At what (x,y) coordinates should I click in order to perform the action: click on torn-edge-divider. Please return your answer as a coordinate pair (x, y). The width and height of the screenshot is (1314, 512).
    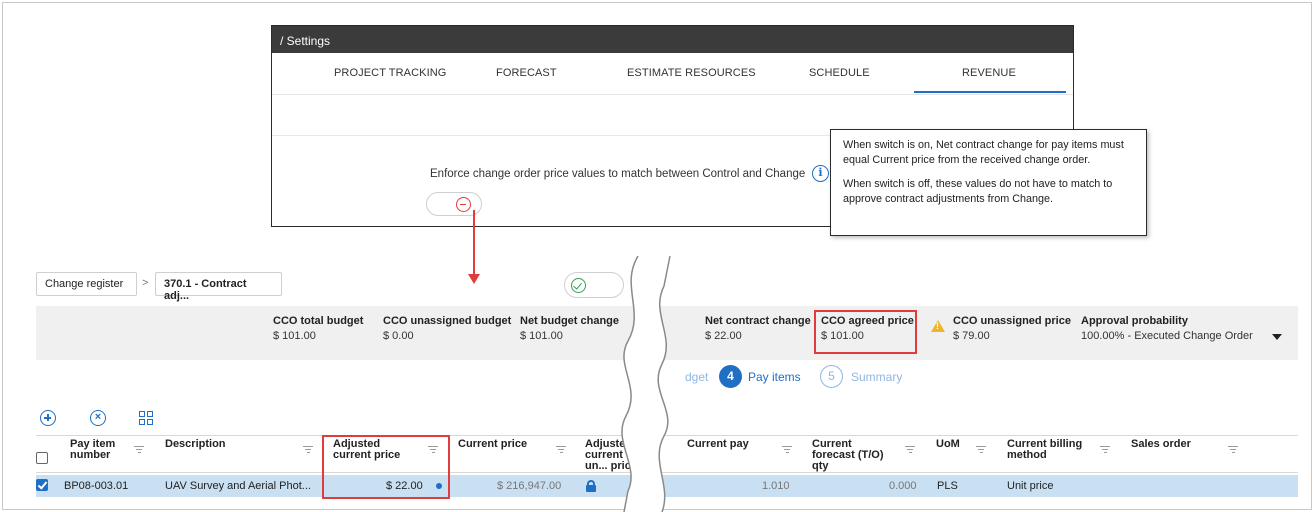
    Looking at the image, I should click on (646, 384).